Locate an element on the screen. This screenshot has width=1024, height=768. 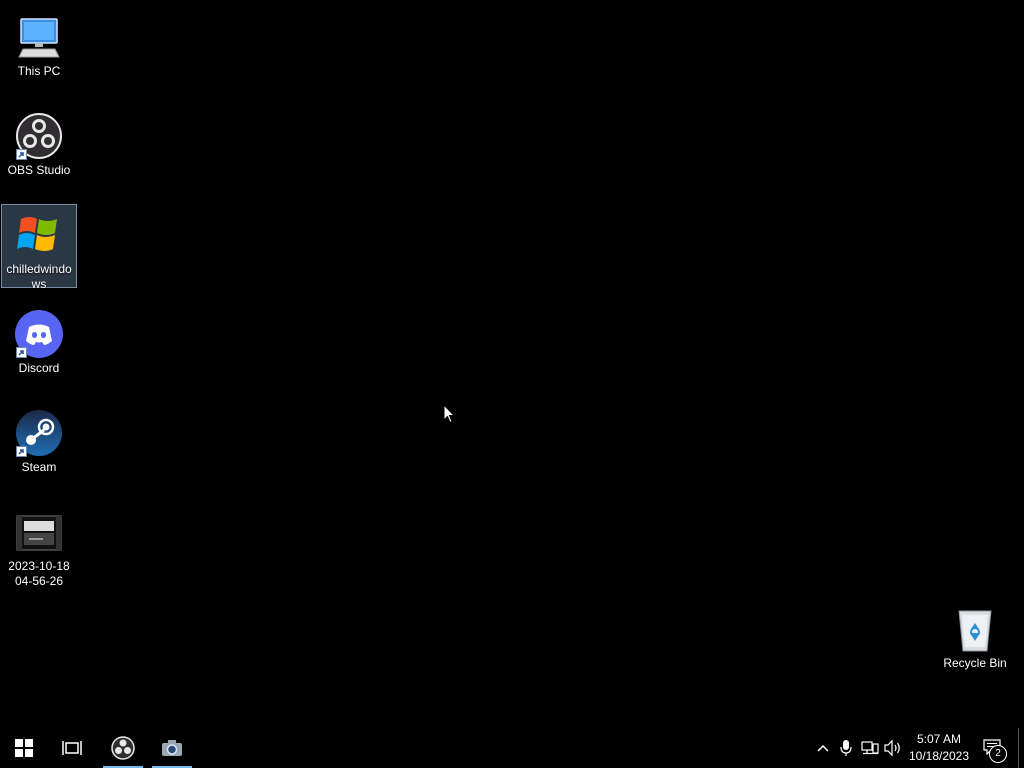
clock: 5:07 AM 10/18/2023 is located at coordinates (939, 748).